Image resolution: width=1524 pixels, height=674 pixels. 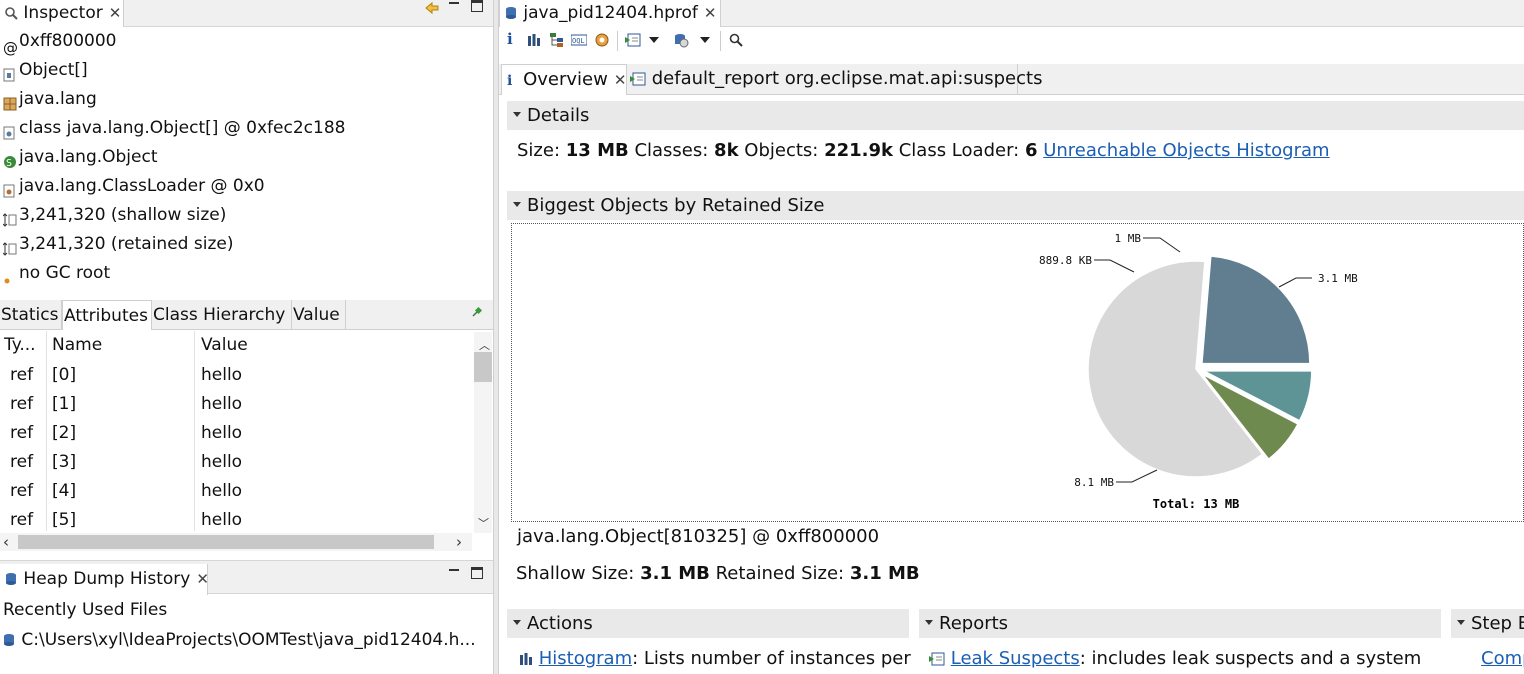 I want to click on leak-suspects-link: Leak Suspects, so click(x=1015, y=658).